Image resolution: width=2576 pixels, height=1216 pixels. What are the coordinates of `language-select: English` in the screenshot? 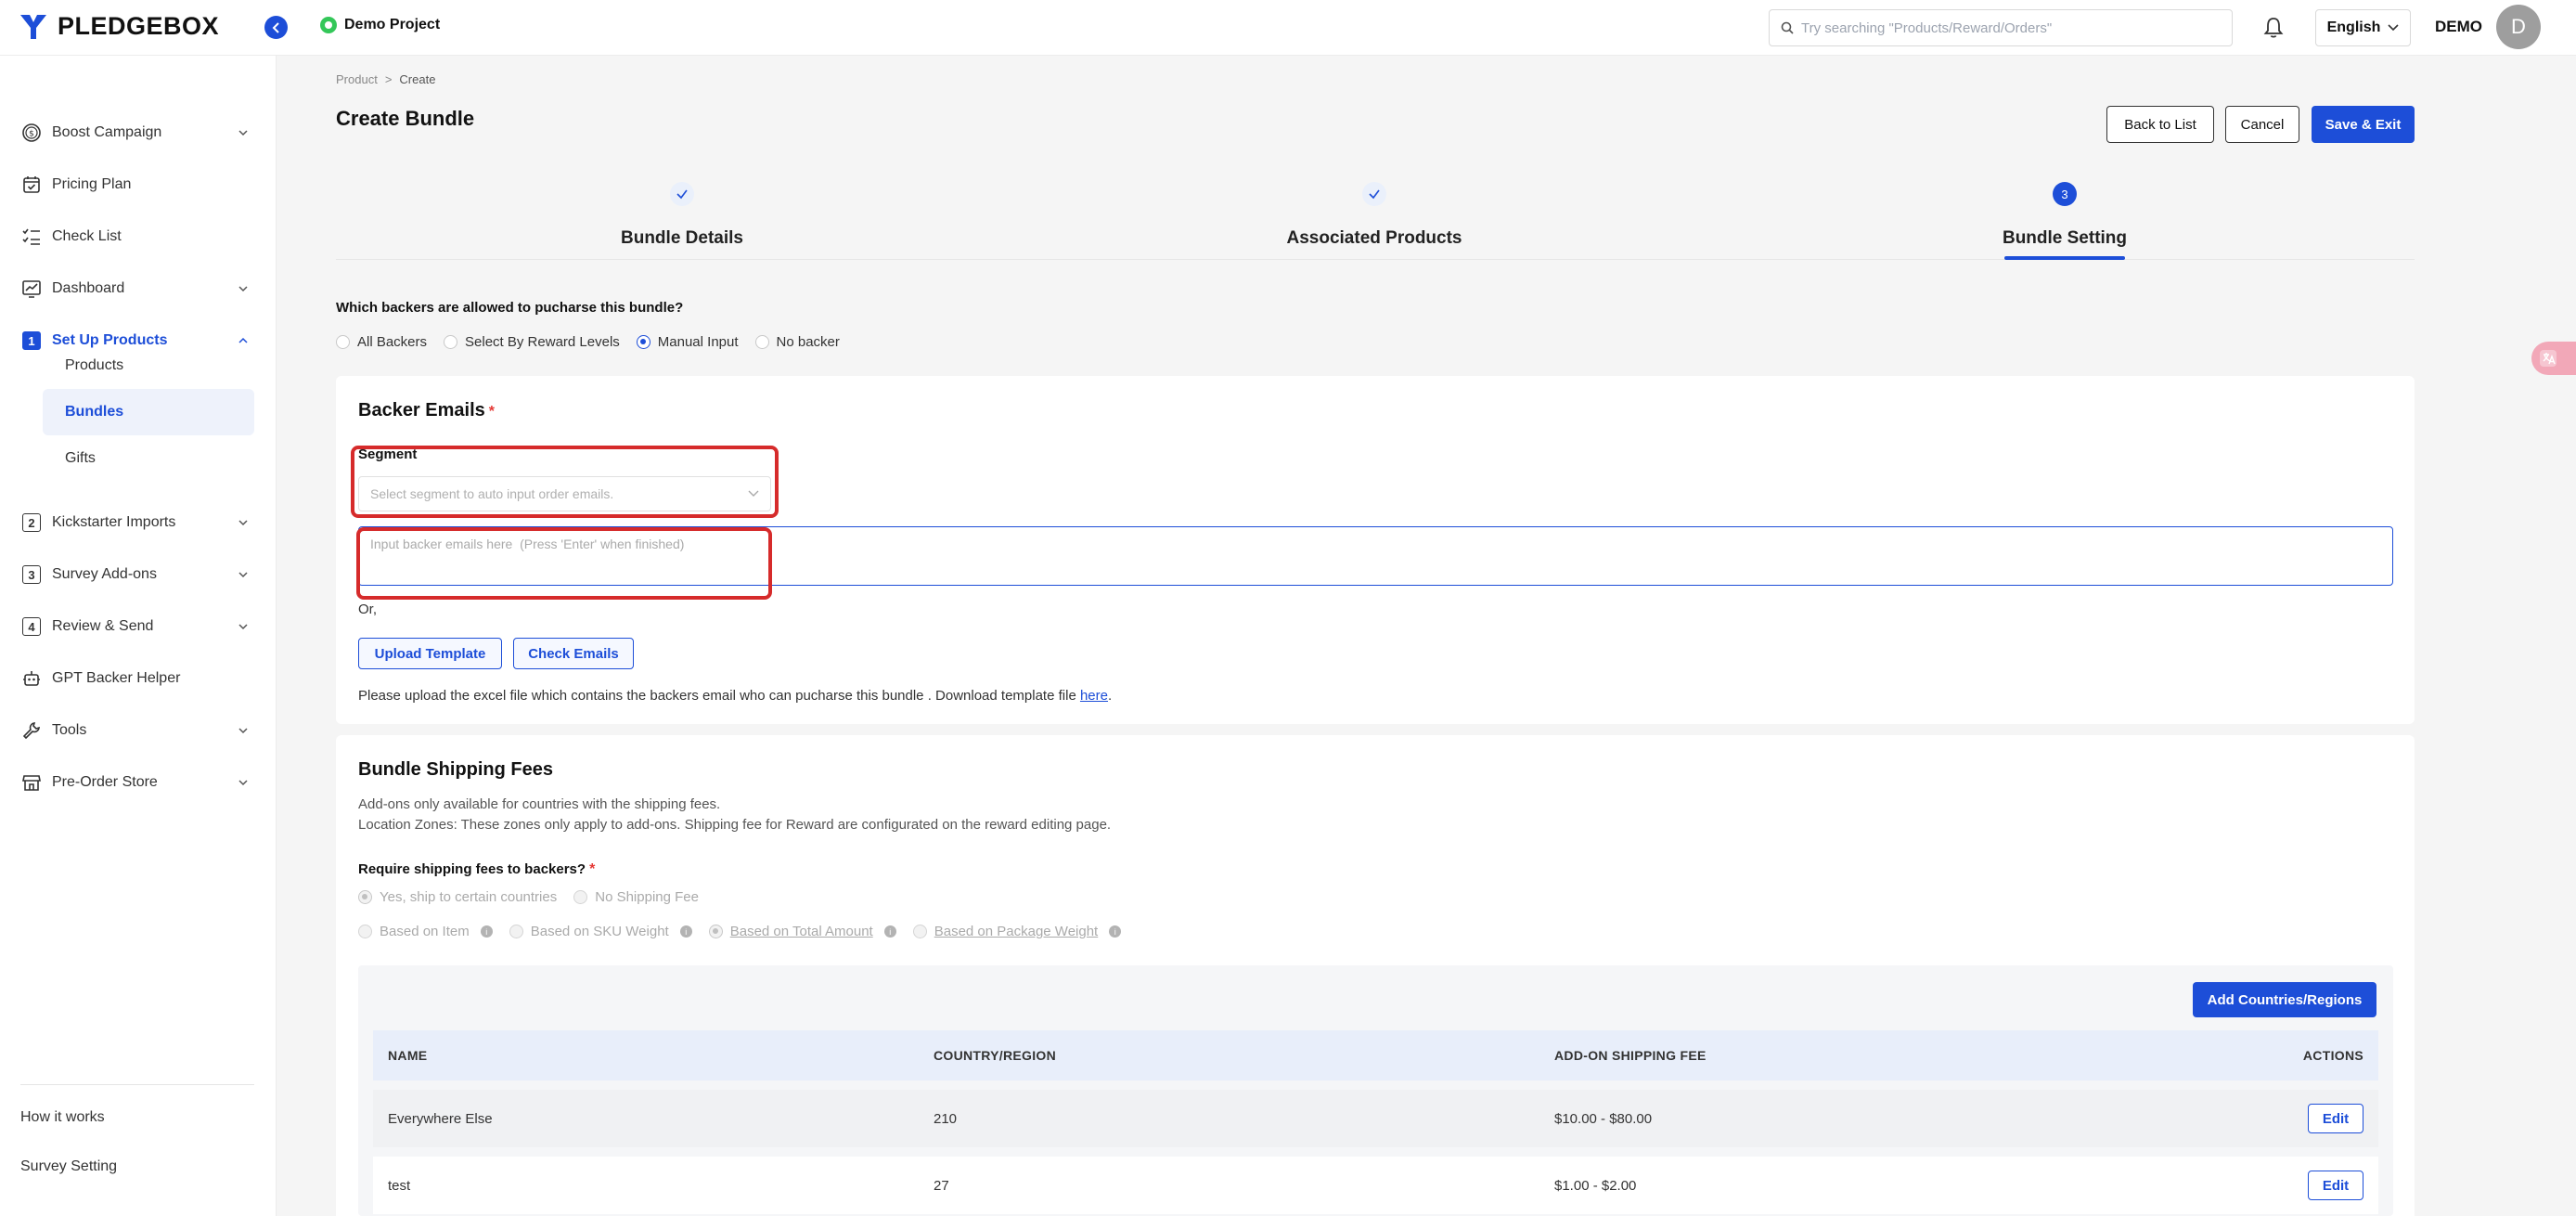 It's located at (2363, 27).